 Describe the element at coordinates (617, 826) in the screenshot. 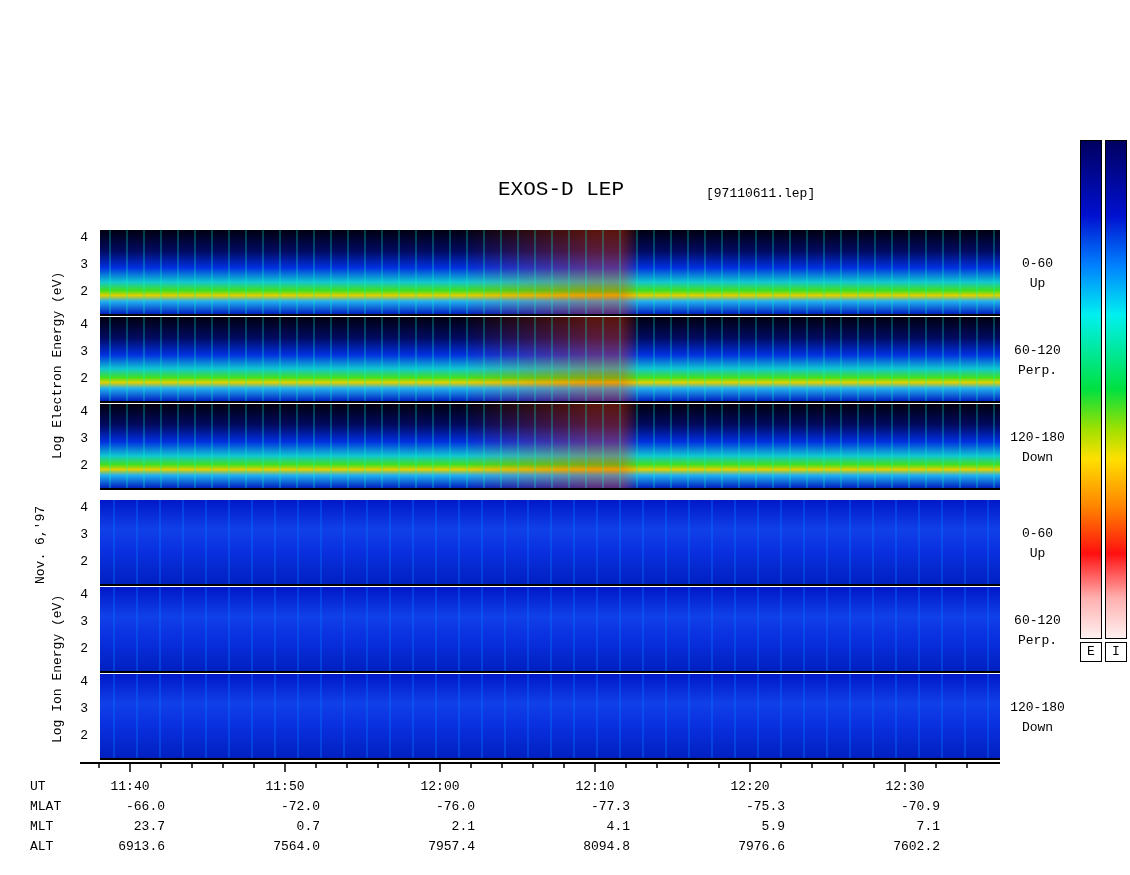

I see `row-value: 4.1` at that location.